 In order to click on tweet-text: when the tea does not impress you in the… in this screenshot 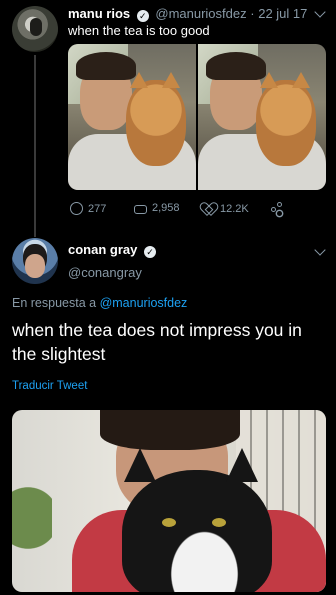, I will do `click(157, 342)`.